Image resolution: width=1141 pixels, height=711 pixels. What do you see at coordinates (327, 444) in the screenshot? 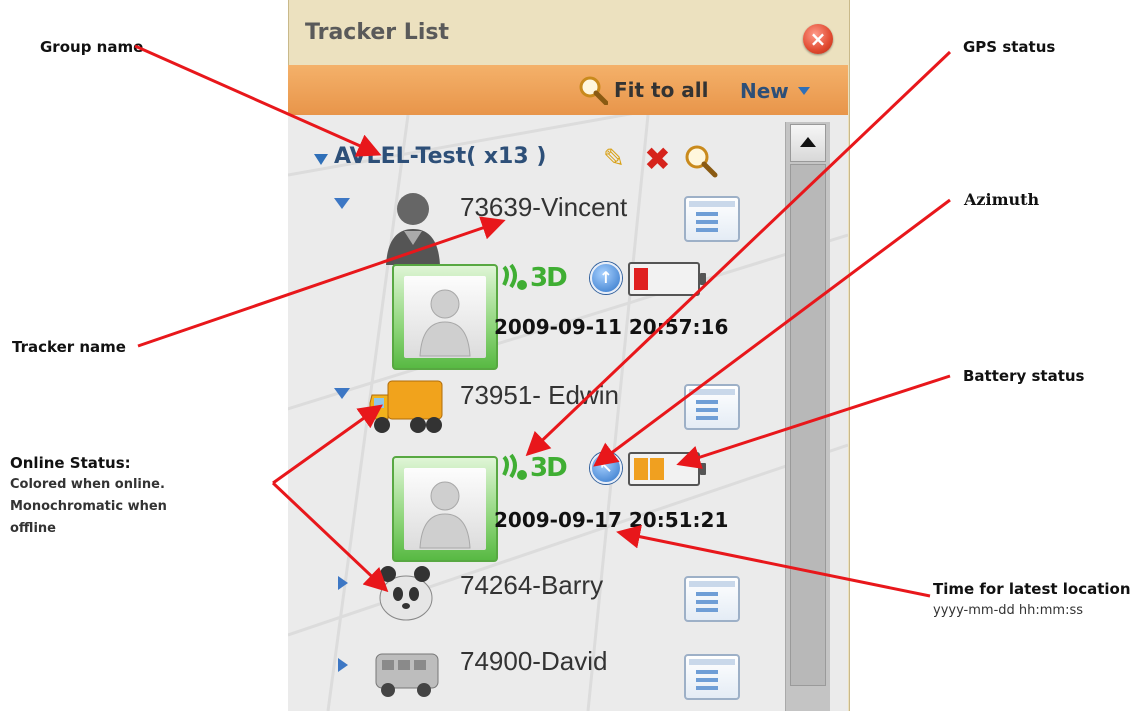
I see `arrow-online-status-truck` at bounding box center [327, 444].